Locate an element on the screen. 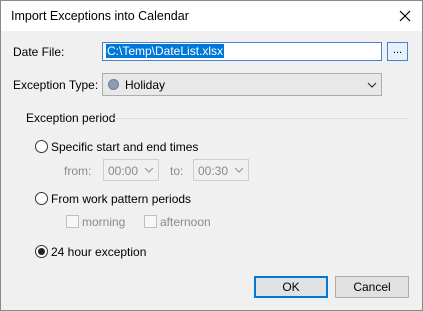 This screenshot has height=311, width=423. title-bar: Import Exceptions into Calendar is located at coordinates (211, 16).